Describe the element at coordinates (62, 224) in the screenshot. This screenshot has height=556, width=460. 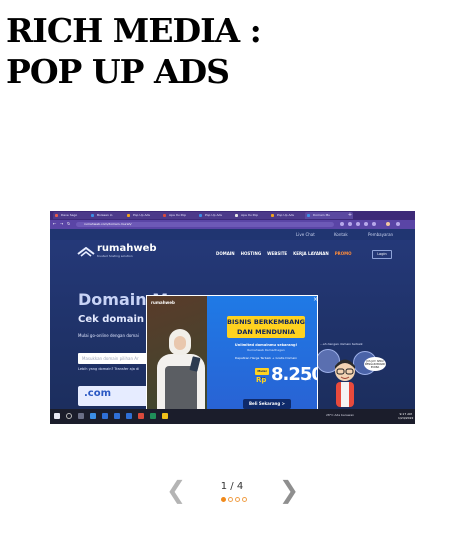
I see `forward-icon: →` at that location.